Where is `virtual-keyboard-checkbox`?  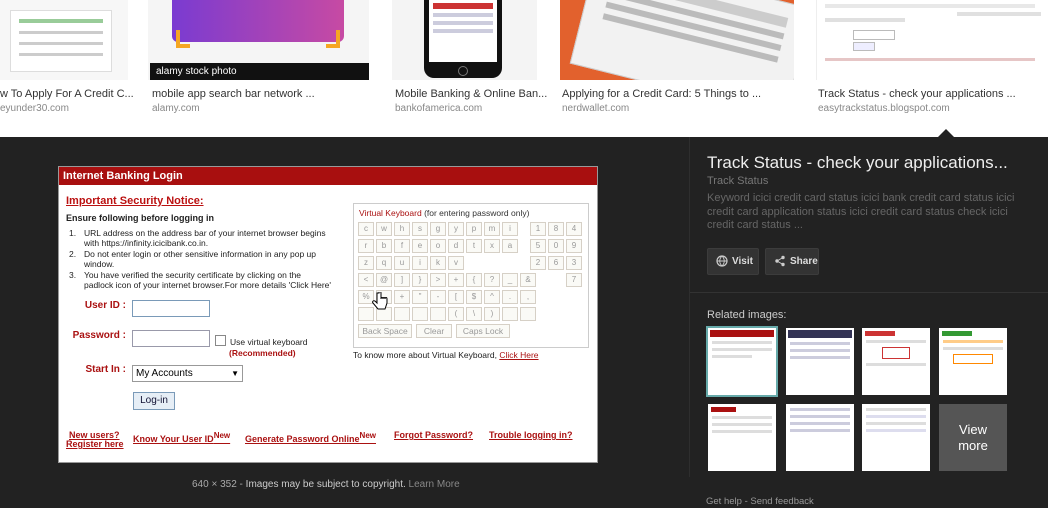 virtual-keyboard-checkbox is located at coordinates (220, 340).